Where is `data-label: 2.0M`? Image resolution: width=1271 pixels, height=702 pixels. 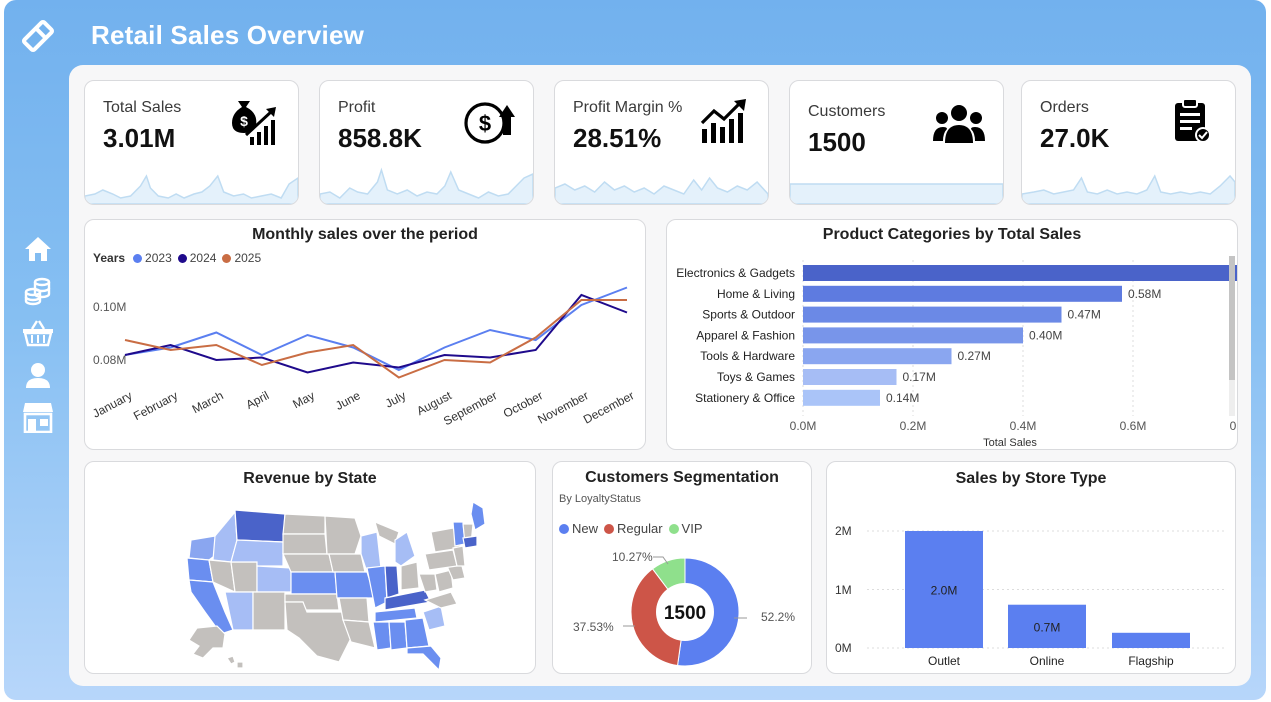 data-label: 2.0M is located at coordinates (944, 591).